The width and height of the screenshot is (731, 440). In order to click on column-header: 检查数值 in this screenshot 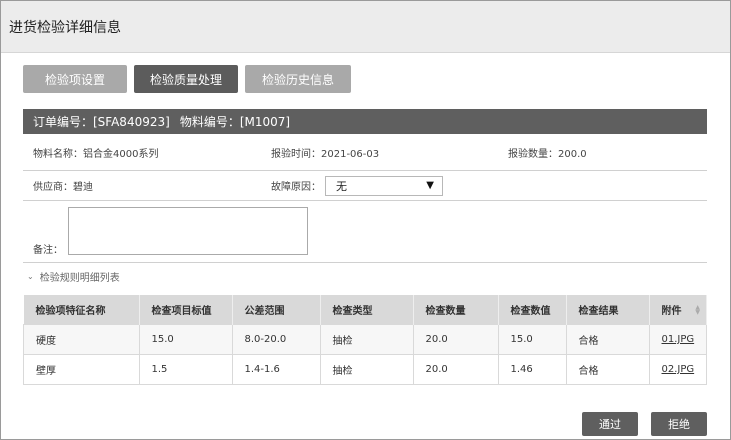, I will do `click(532, 310)`.